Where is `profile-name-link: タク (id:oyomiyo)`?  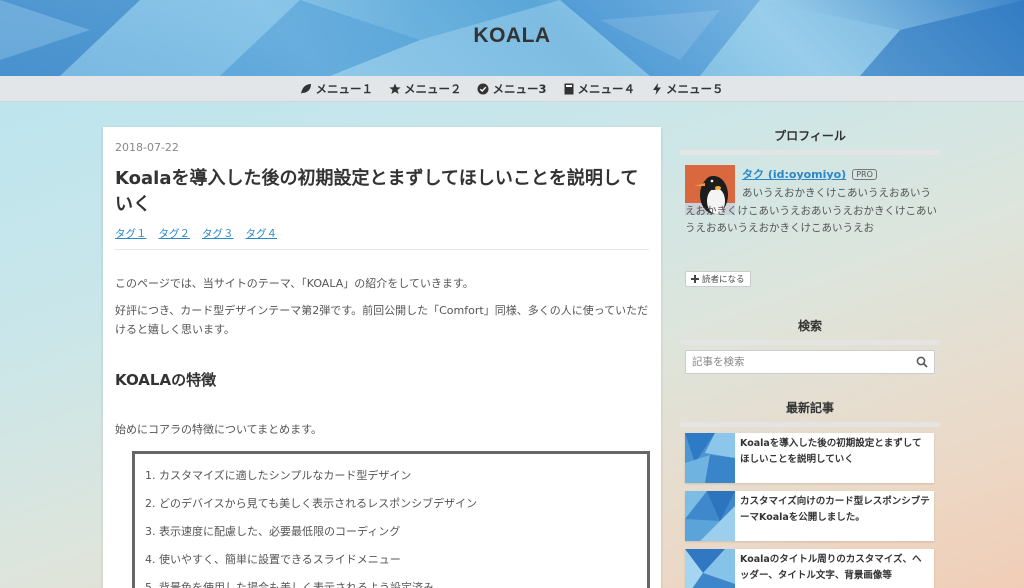 profile-name-link: タク (id:oyomiyo) is located at coordinates (794, 174).